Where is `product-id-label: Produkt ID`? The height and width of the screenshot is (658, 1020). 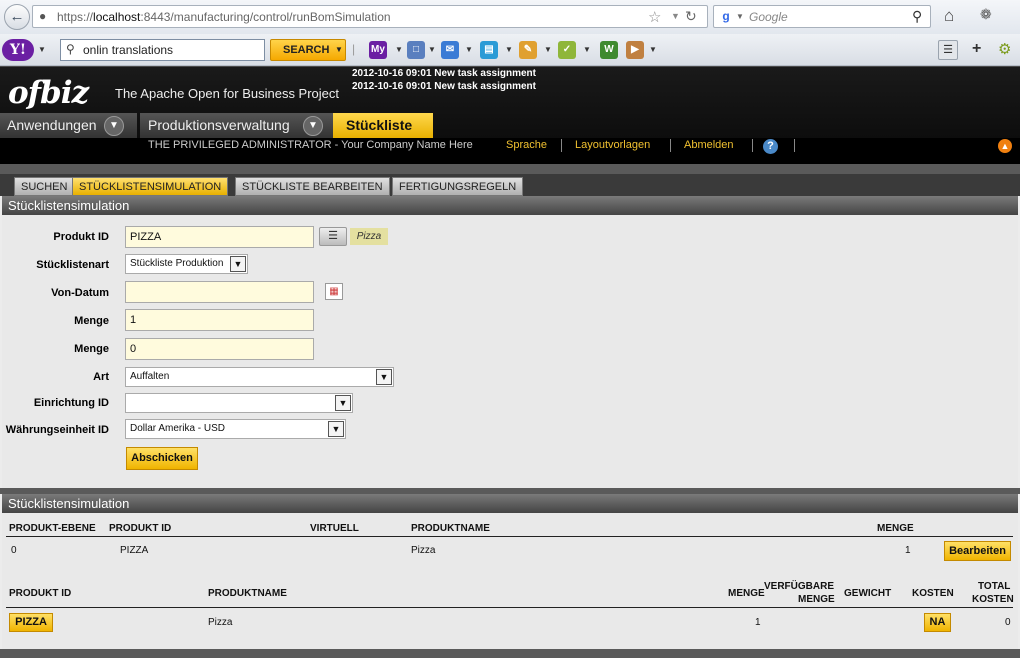 product-id-label: Produkt ID is located at coordinates (81, 237).